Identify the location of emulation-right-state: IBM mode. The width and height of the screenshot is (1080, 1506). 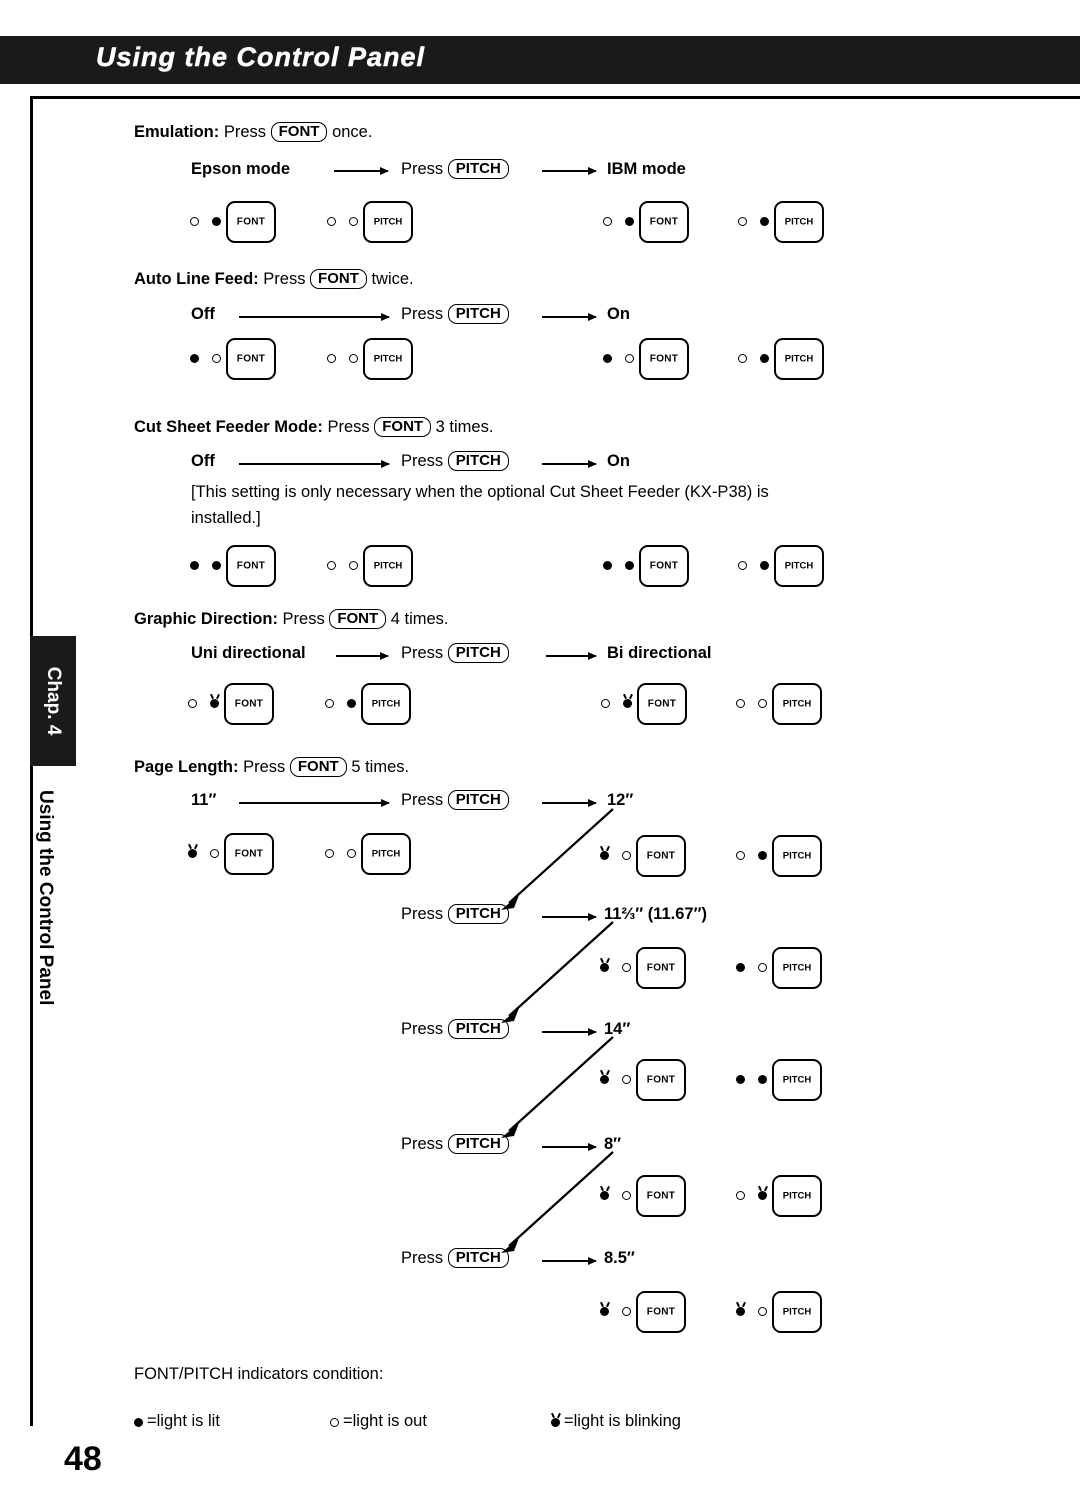
(646, 169).